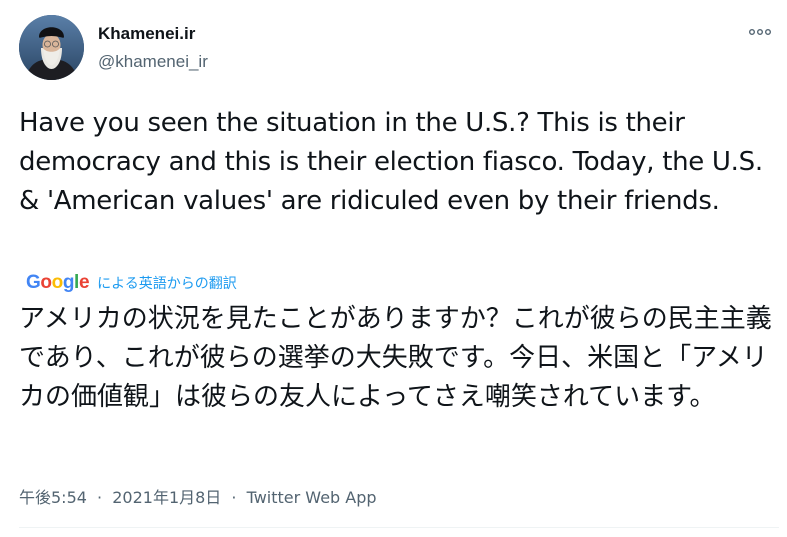  Describe the element at coordinates (399, 527) in the screenshot. I see `divider` at that location.